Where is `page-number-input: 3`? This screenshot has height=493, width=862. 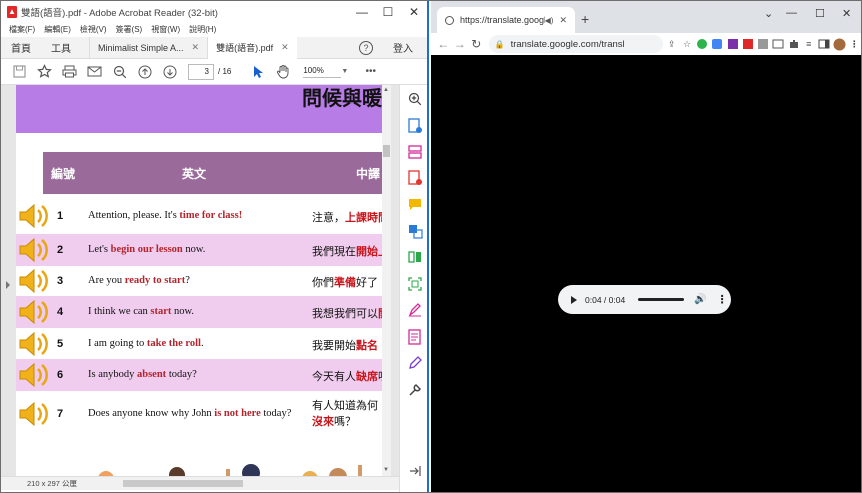 page-number-input: 3 is located at coordinates (201, 71).